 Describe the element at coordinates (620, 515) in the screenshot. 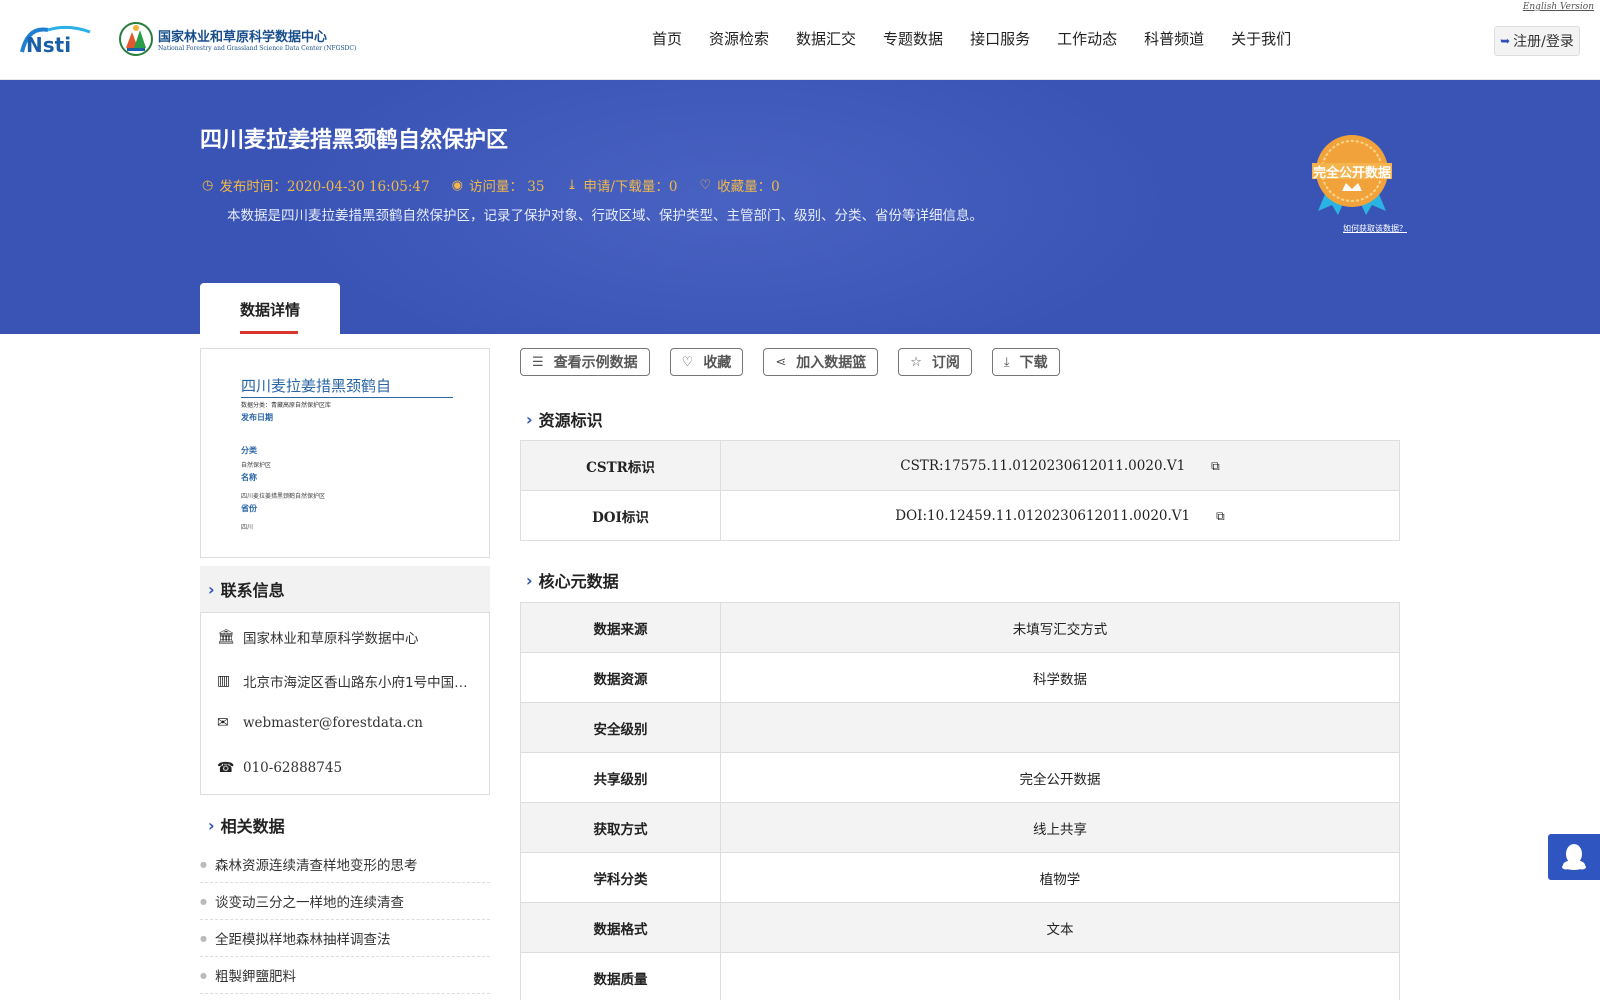

I see `doi-key: DOI标识` at that location.